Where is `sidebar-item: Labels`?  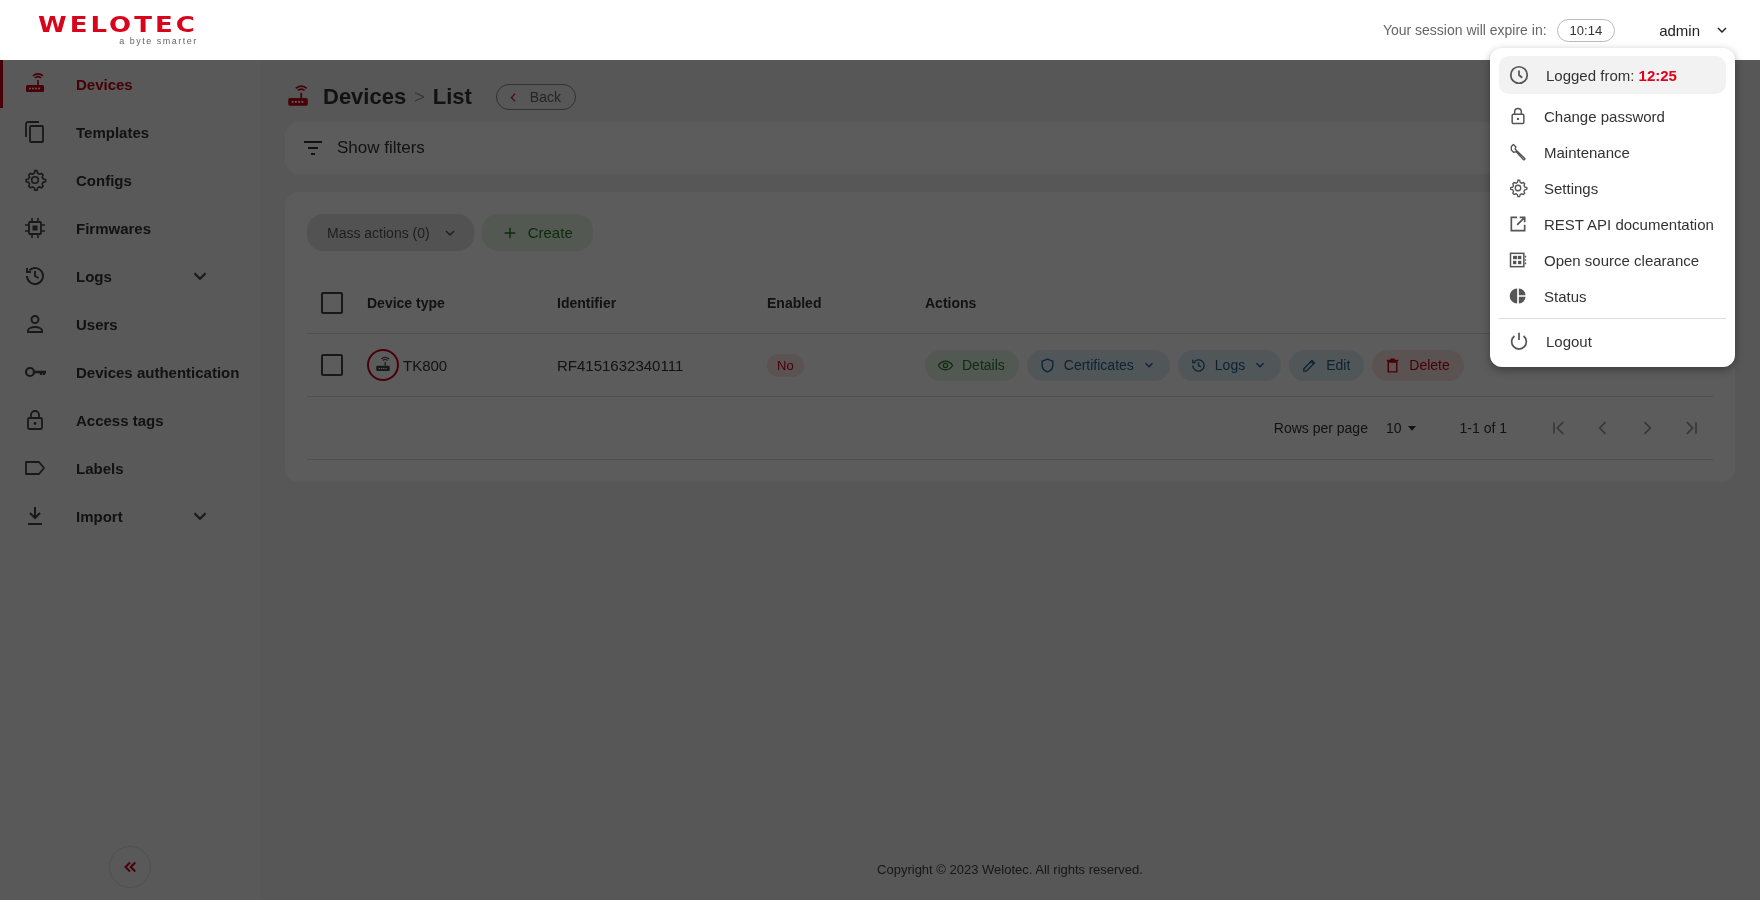
sidebar-item: Labels is located at coordinates (130, 468).